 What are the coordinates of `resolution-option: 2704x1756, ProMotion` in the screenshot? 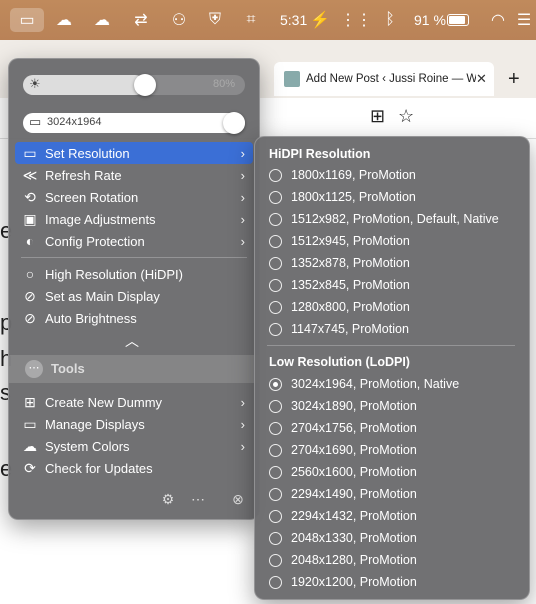 It's located at (343, 428).